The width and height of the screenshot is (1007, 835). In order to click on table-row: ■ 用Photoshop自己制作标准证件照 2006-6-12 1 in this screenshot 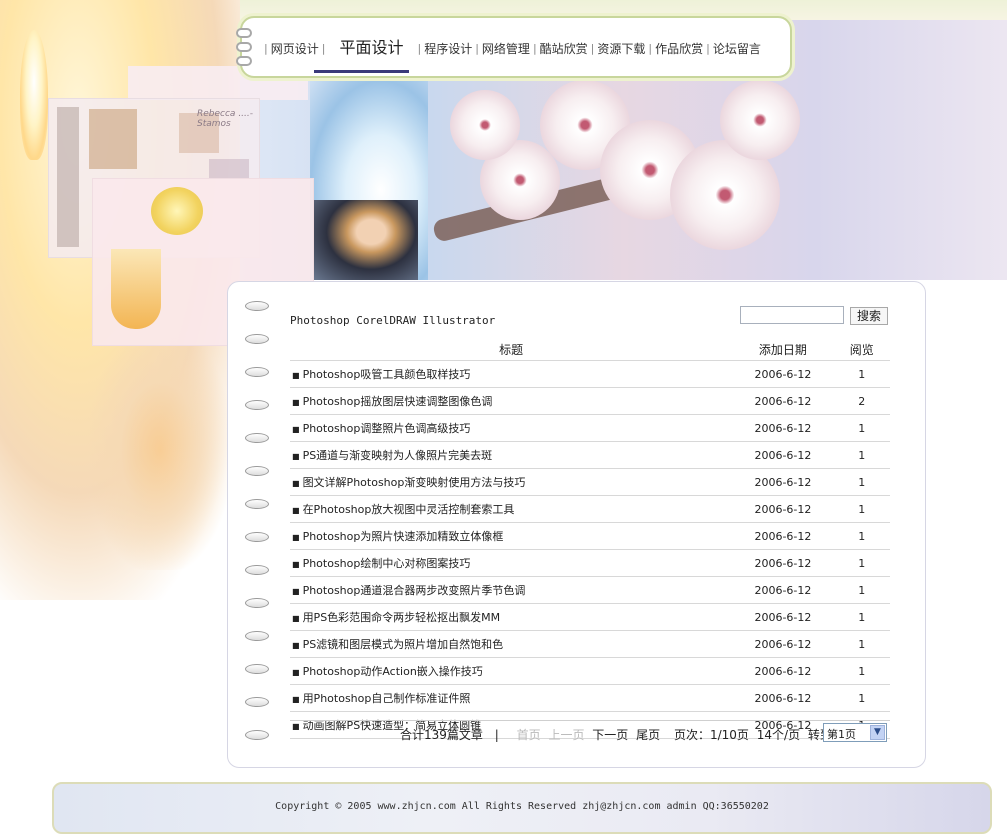, I will do `click(590, 698)`.